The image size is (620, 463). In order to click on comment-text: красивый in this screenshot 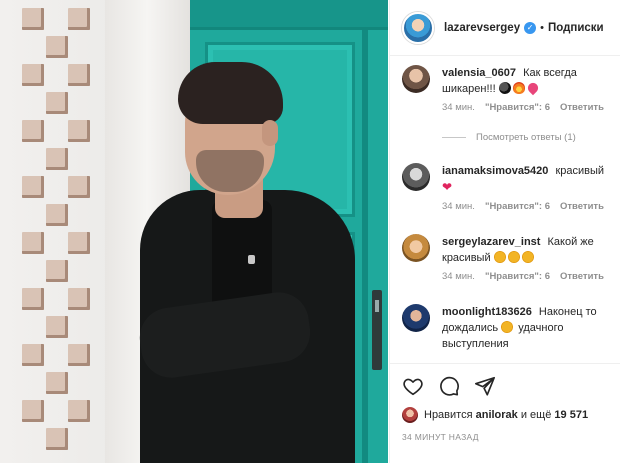, I will do `click(580, 171)`.